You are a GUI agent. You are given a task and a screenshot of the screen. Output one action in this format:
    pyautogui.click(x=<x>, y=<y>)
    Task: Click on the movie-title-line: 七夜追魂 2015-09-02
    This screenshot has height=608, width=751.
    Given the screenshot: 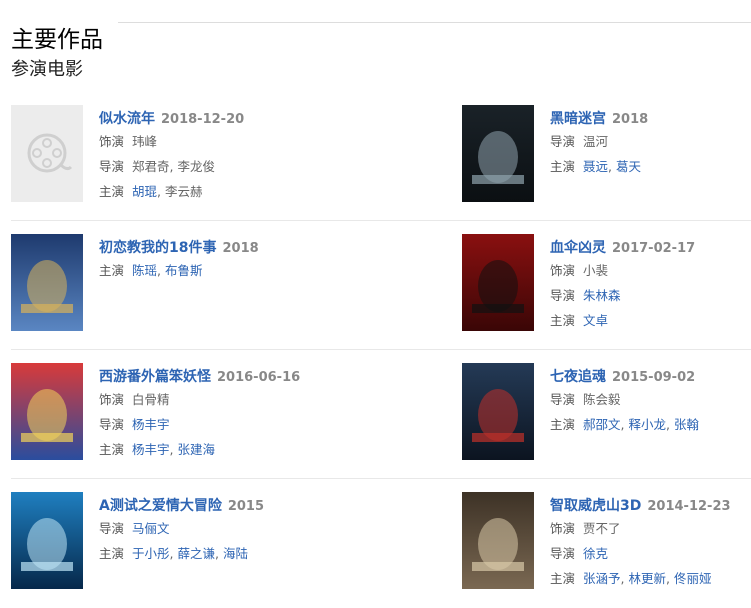 What is the action you would take?
    pyautogui.click(x=650, y=376)
    